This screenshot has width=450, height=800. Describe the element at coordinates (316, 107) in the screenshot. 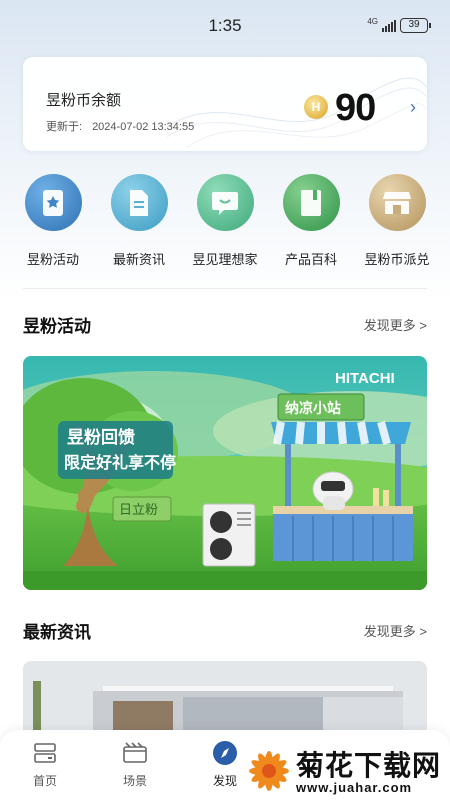

I see `coin-icon: H` at that location.